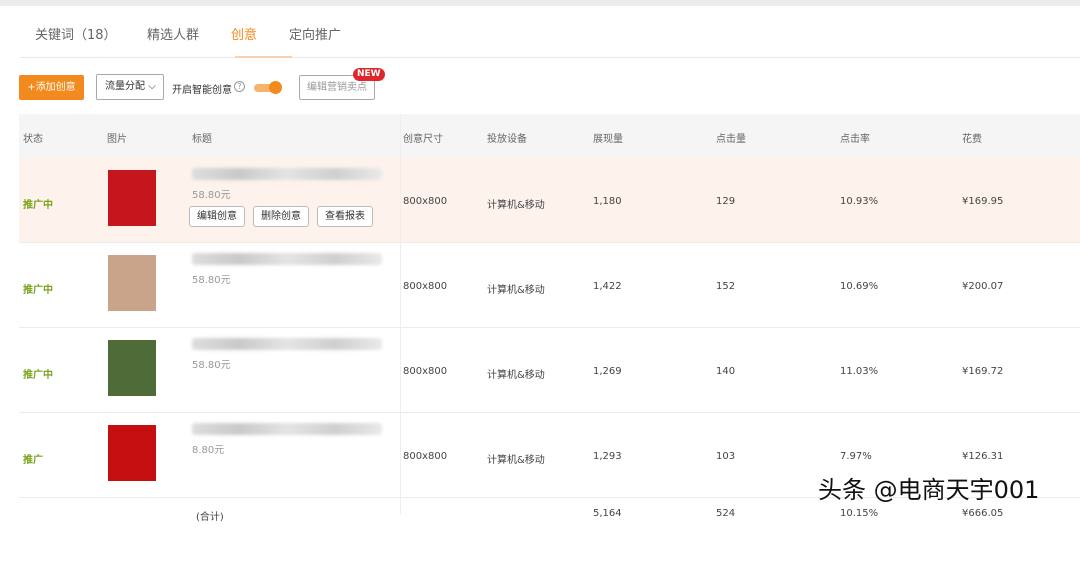 This screenshot has width=1080, height=583. What do you see at coordinates (731, 139) in the screenshot?
I see `header-clicks: 点击量` at bounding box center [731, 139].